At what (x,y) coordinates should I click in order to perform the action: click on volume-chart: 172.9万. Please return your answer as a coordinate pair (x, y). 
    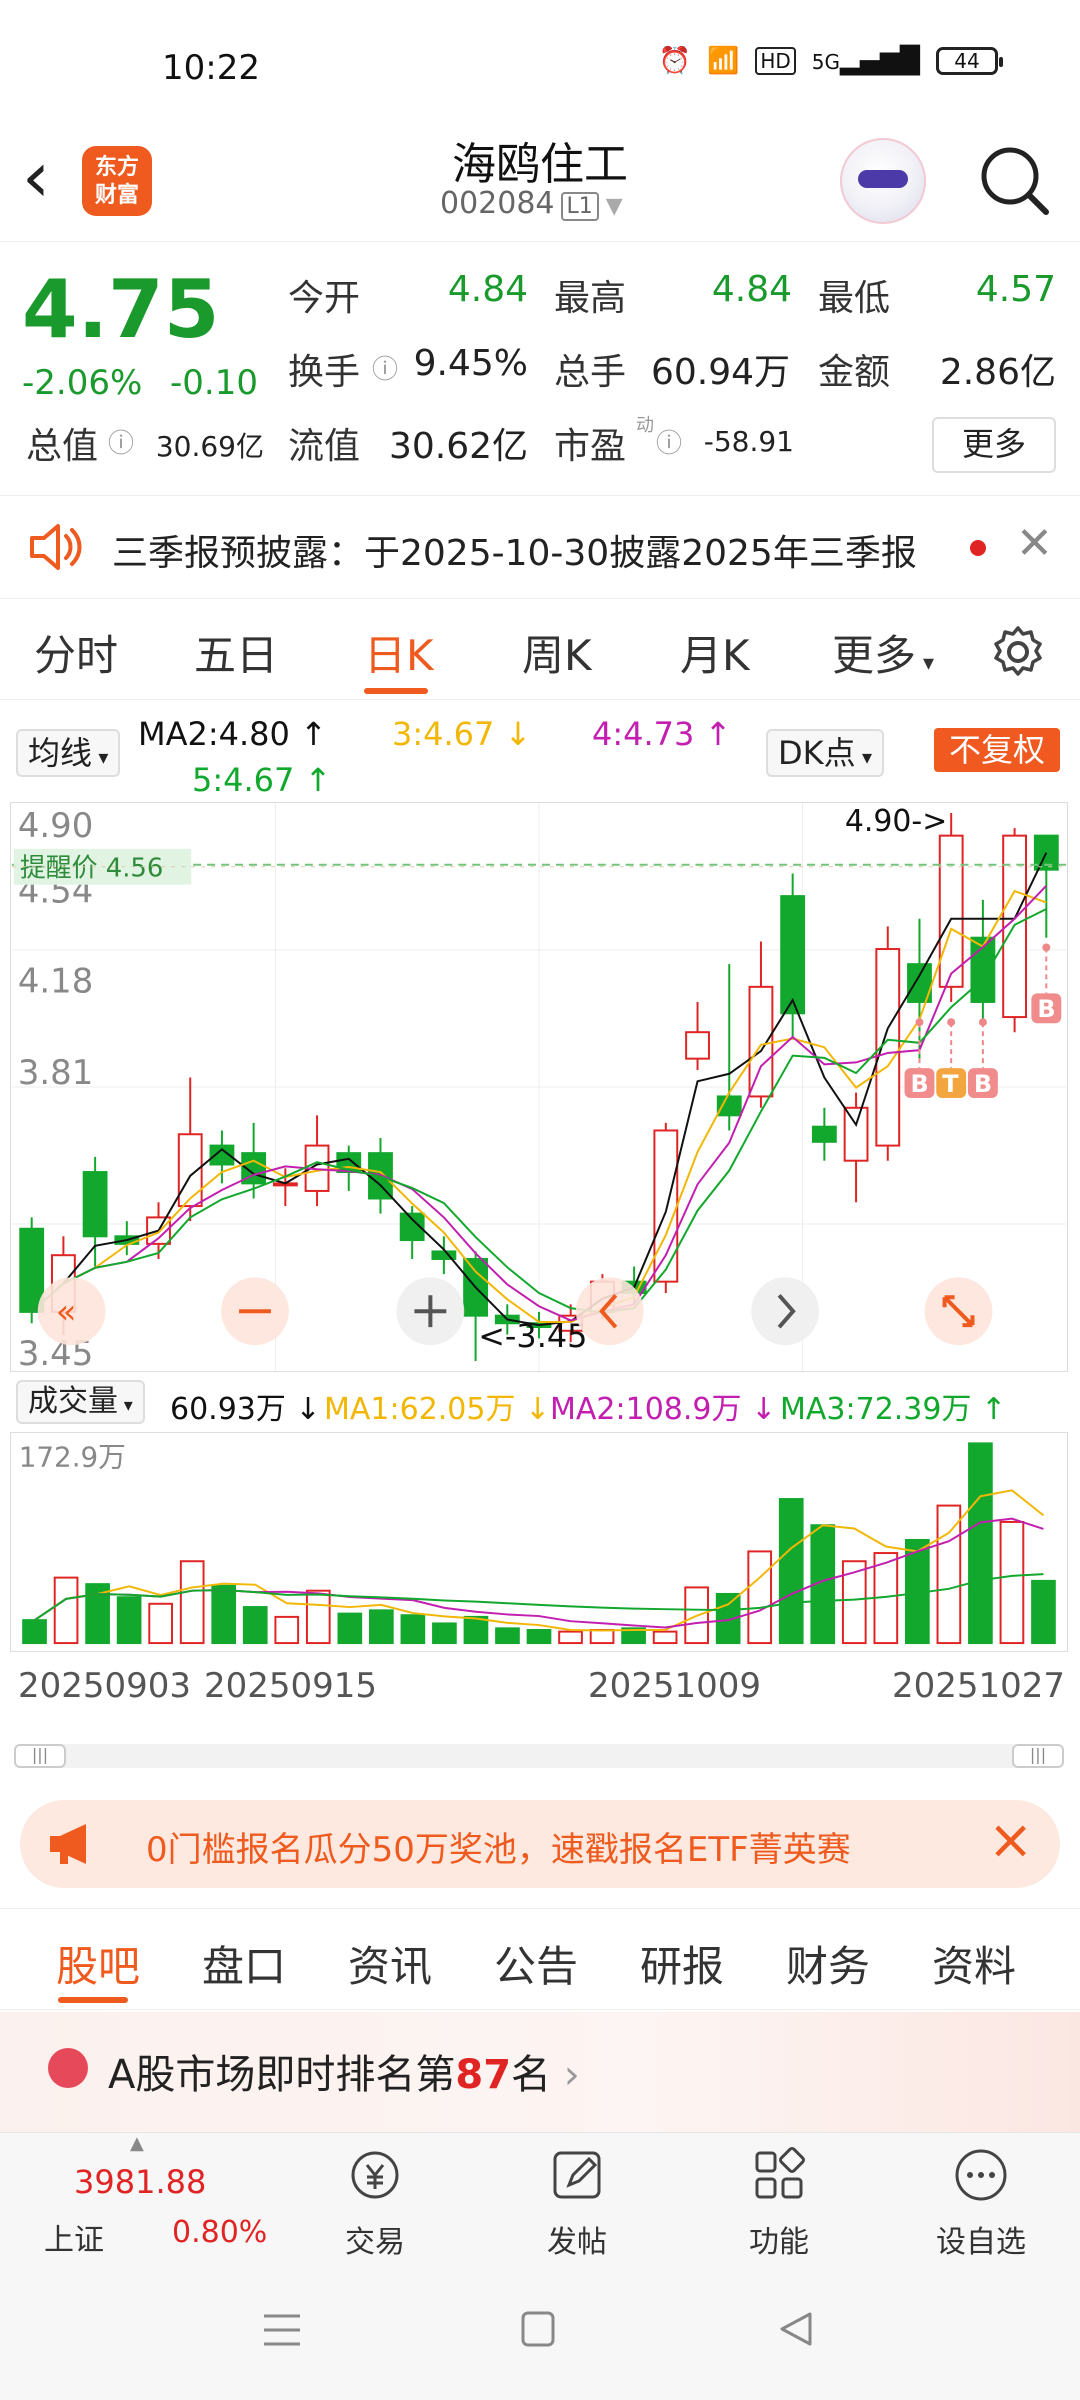
    Looking at the image, I should click on (539, 1542).